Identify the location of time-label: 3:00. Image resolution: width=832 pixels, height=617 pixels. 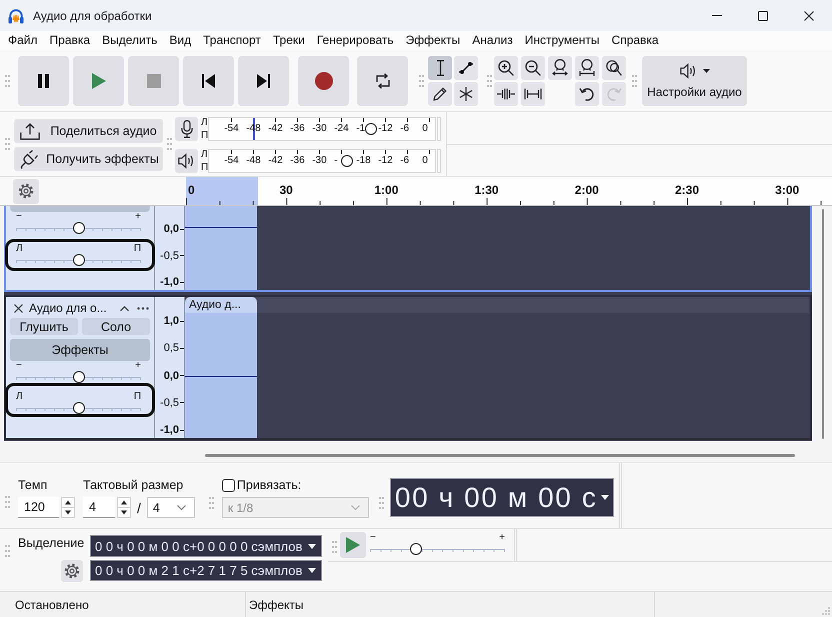
(787, 190).